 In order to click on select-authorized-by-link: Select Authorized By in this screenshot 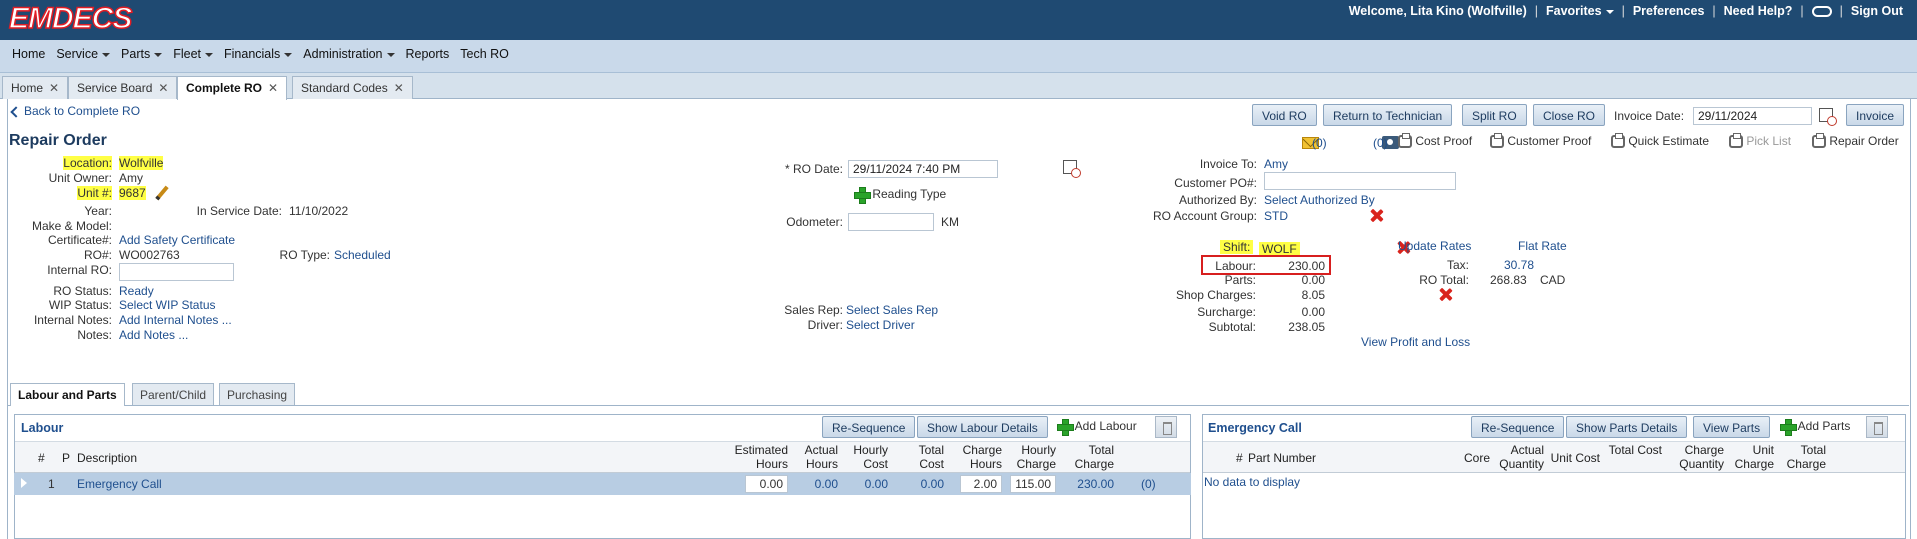, I will do `click(1319, 200)`.